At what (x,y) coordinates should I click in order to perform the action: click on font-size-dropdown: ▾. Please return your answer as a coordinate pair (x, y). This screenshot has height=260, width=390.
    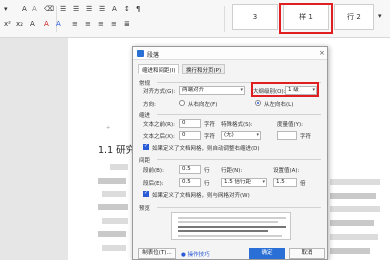
    Looking at the image, I should click on (6, 9).